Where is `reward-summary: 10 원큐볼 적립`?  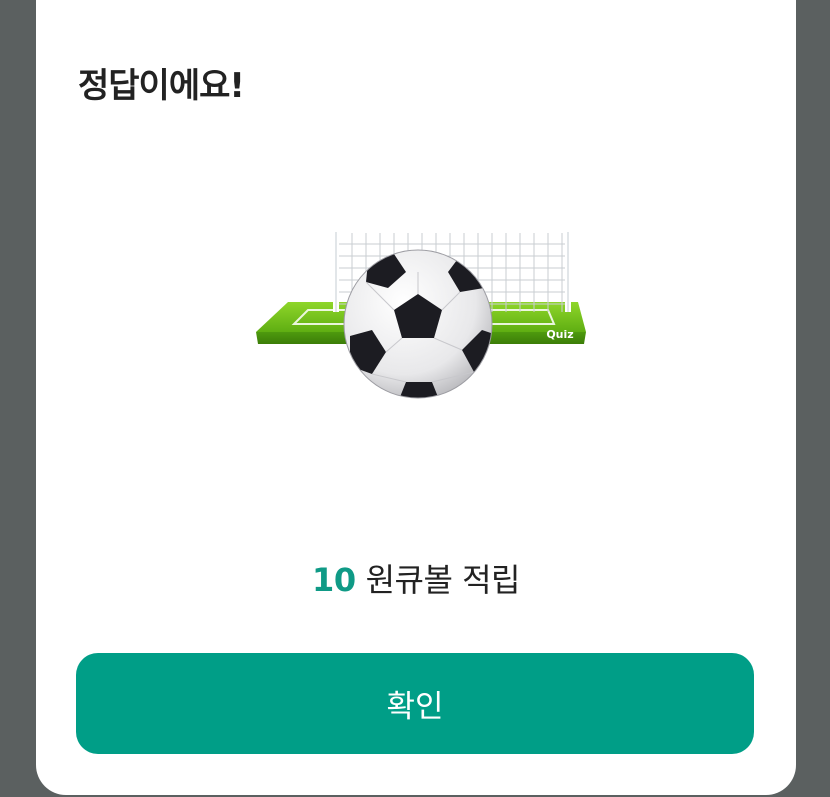 reward-summary: 10 원큐볼 적립 is located at coordinates (416, 578).